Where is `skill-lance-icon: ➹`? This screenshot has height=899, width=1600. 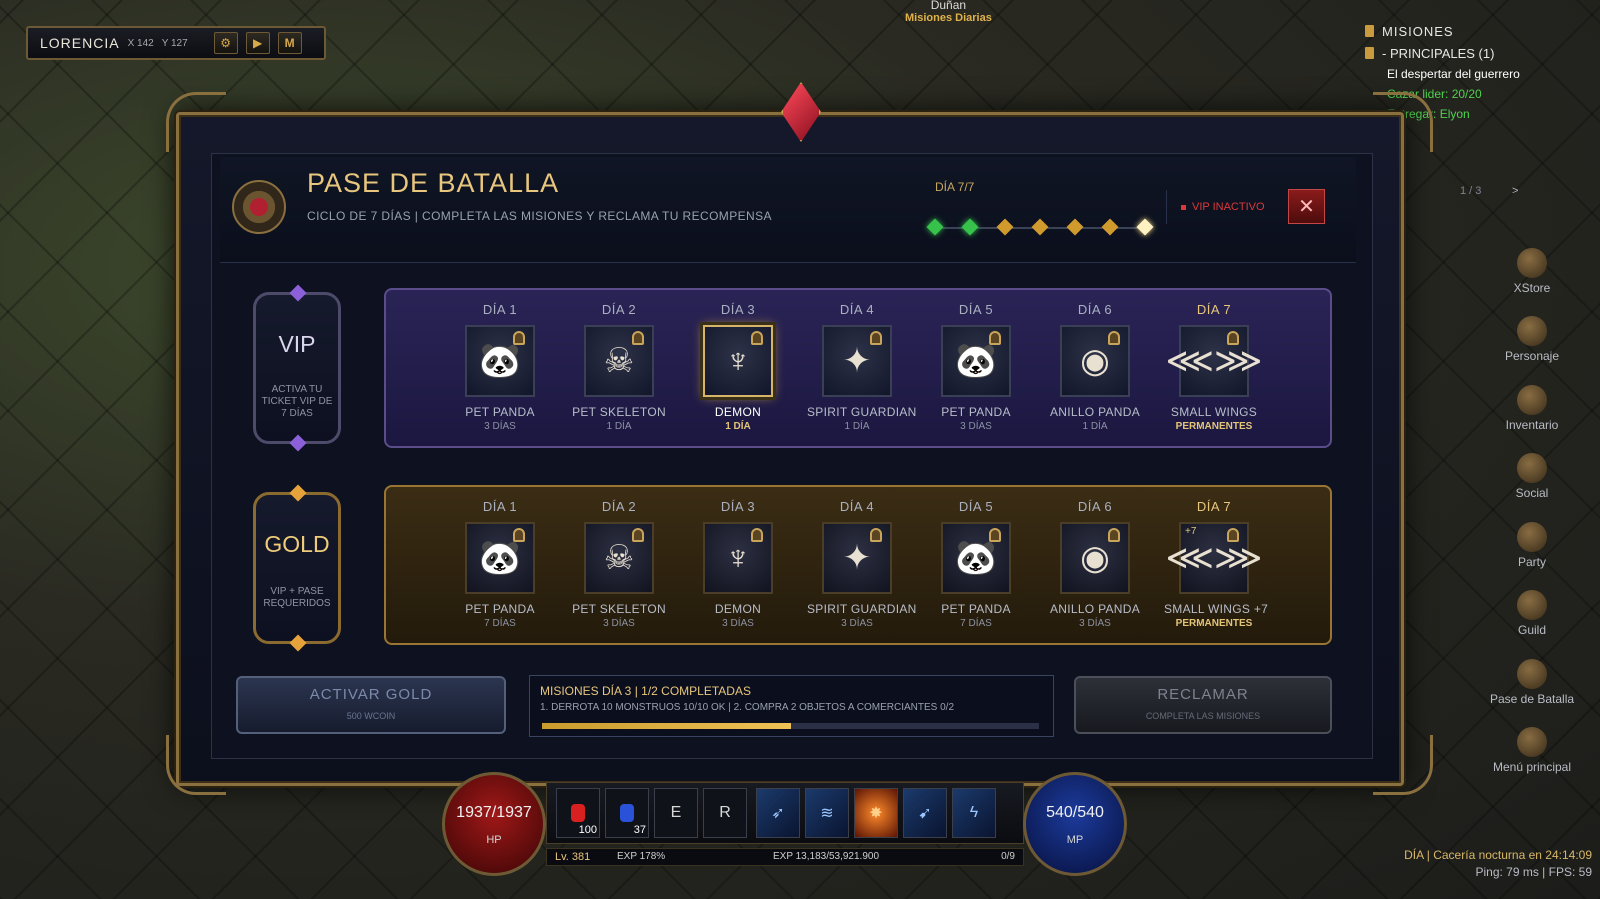
skill-lance-icon: ➹ is located at coordinates (925, 813).